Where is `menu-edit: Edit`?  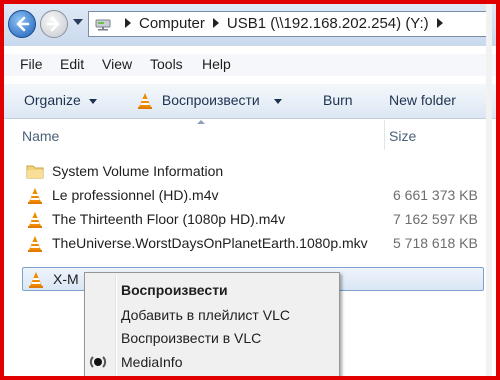 menu-edit: Edit is located at coordinates (72, 64).